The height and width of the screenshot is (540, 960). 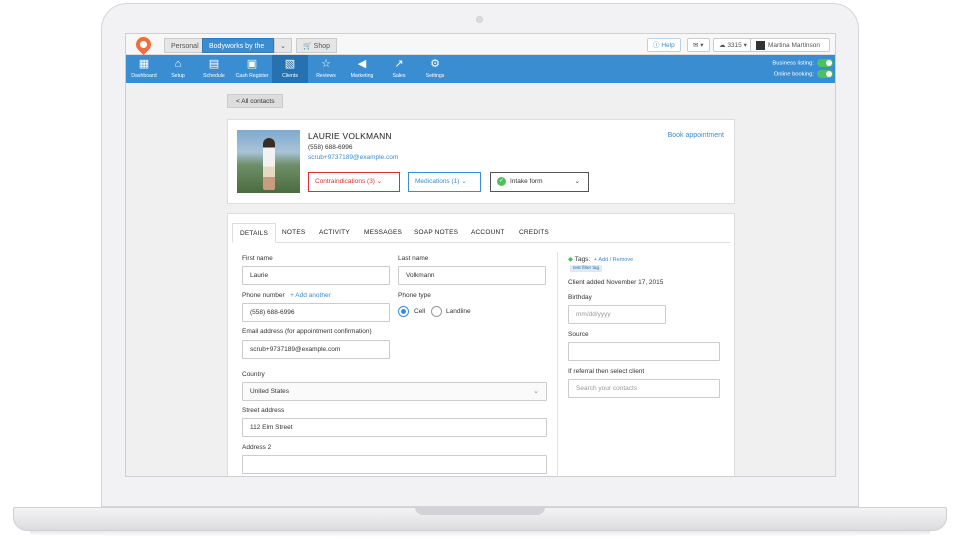 I want to click on nav-schedule: ▤ Schedule, so click(x=214, y=69).